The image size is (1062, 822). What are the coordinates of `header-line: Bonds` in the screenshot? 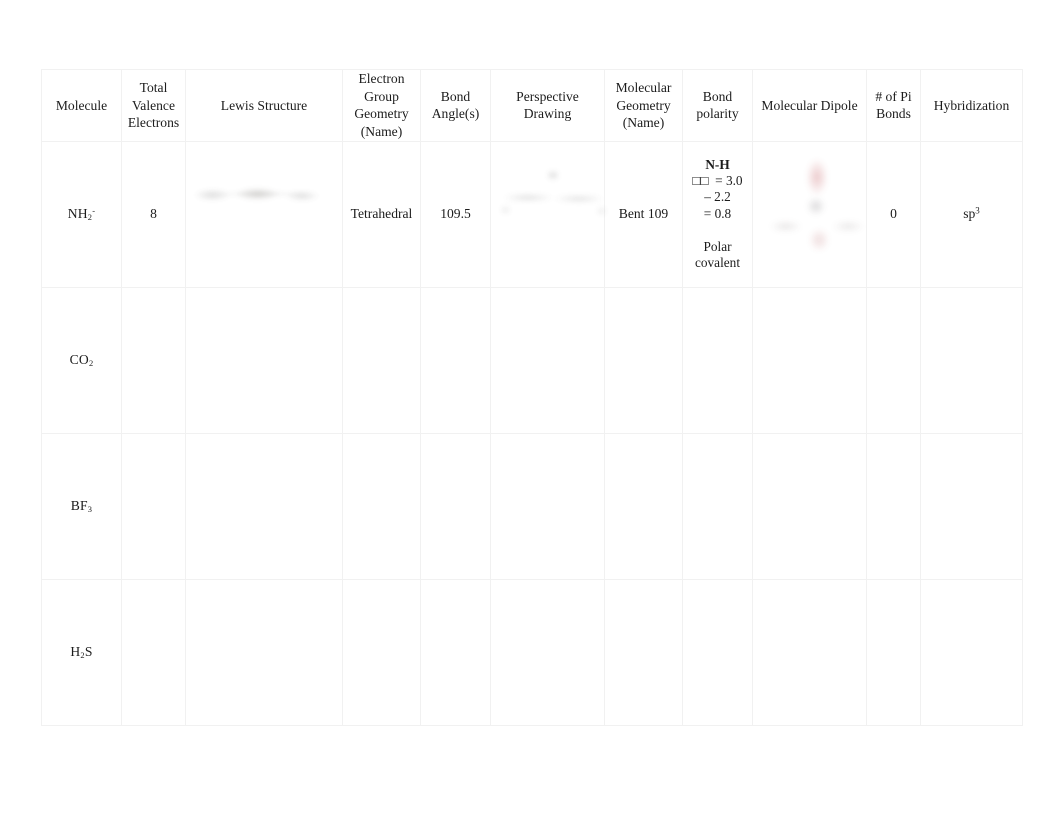 It's located at (893, 114).